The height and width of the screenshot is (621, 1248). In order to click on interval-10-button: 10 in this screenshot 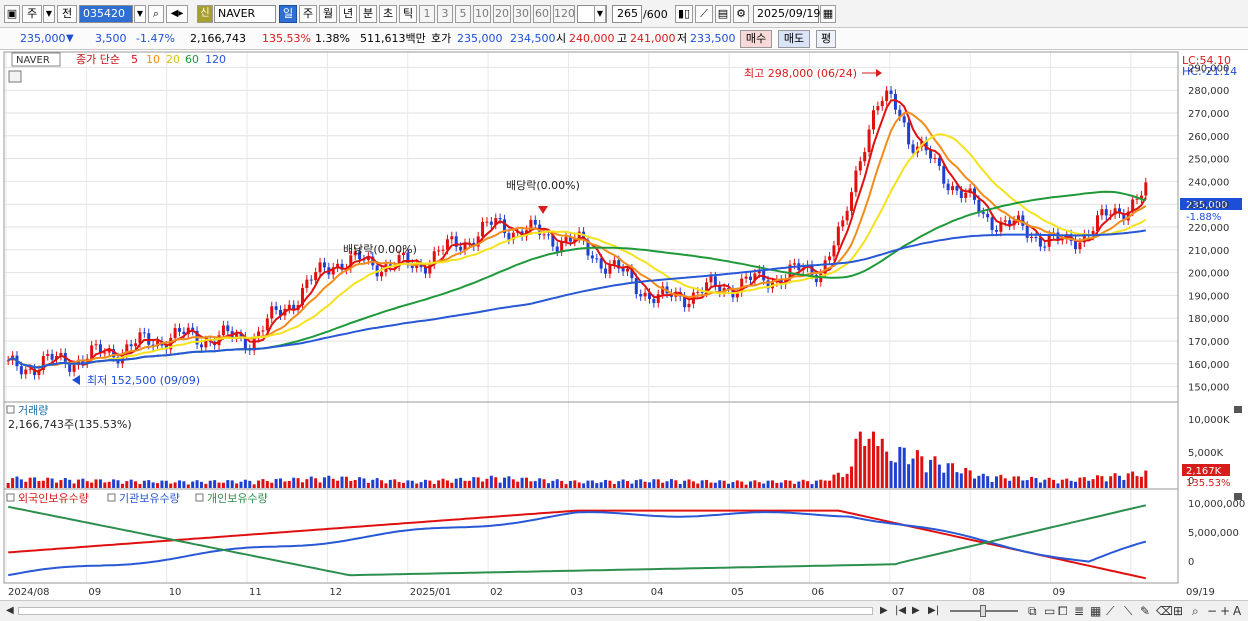, I will do `click(482, 14)`.